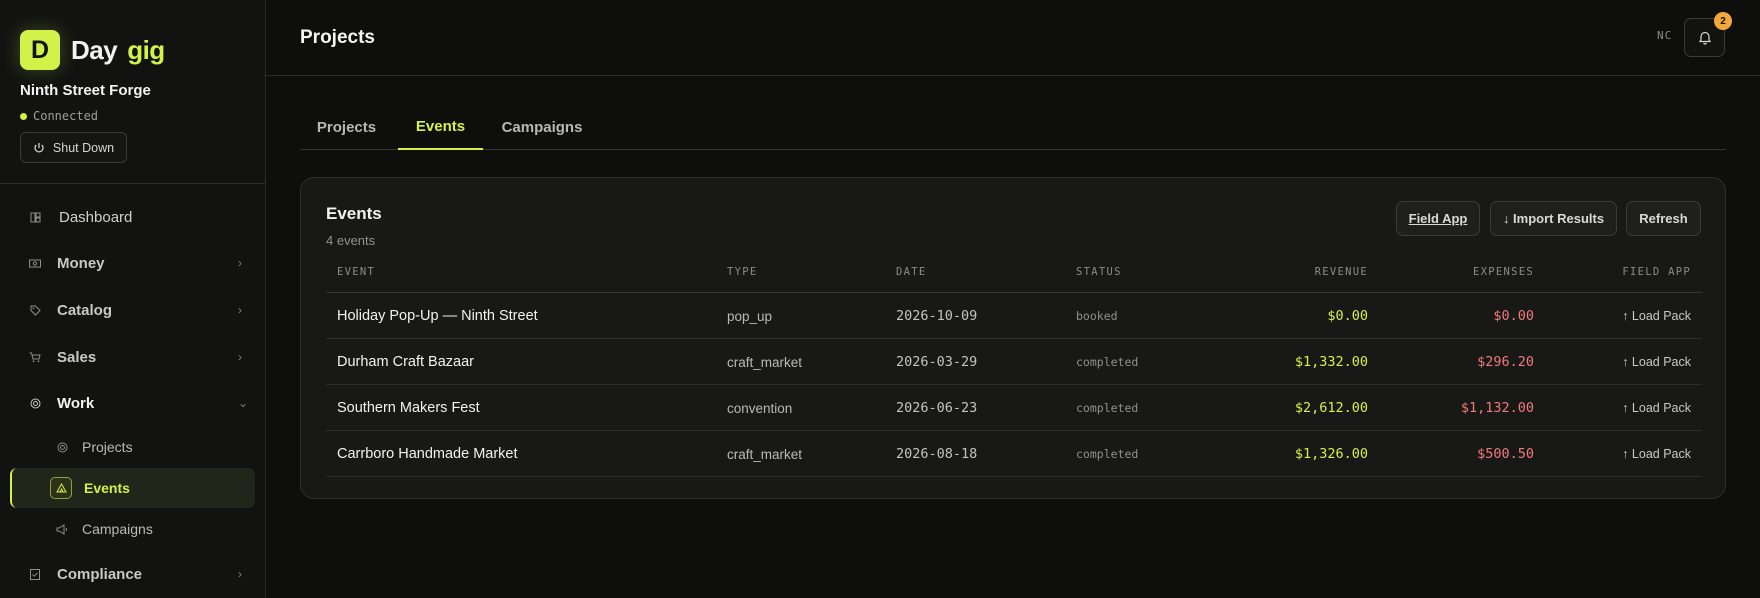 The height and width of the screenshot is (598, 1760). Describe the element at coordinates (1331, 362) in the screenshot. I see `event-revenue: $1,332.00` at that location.